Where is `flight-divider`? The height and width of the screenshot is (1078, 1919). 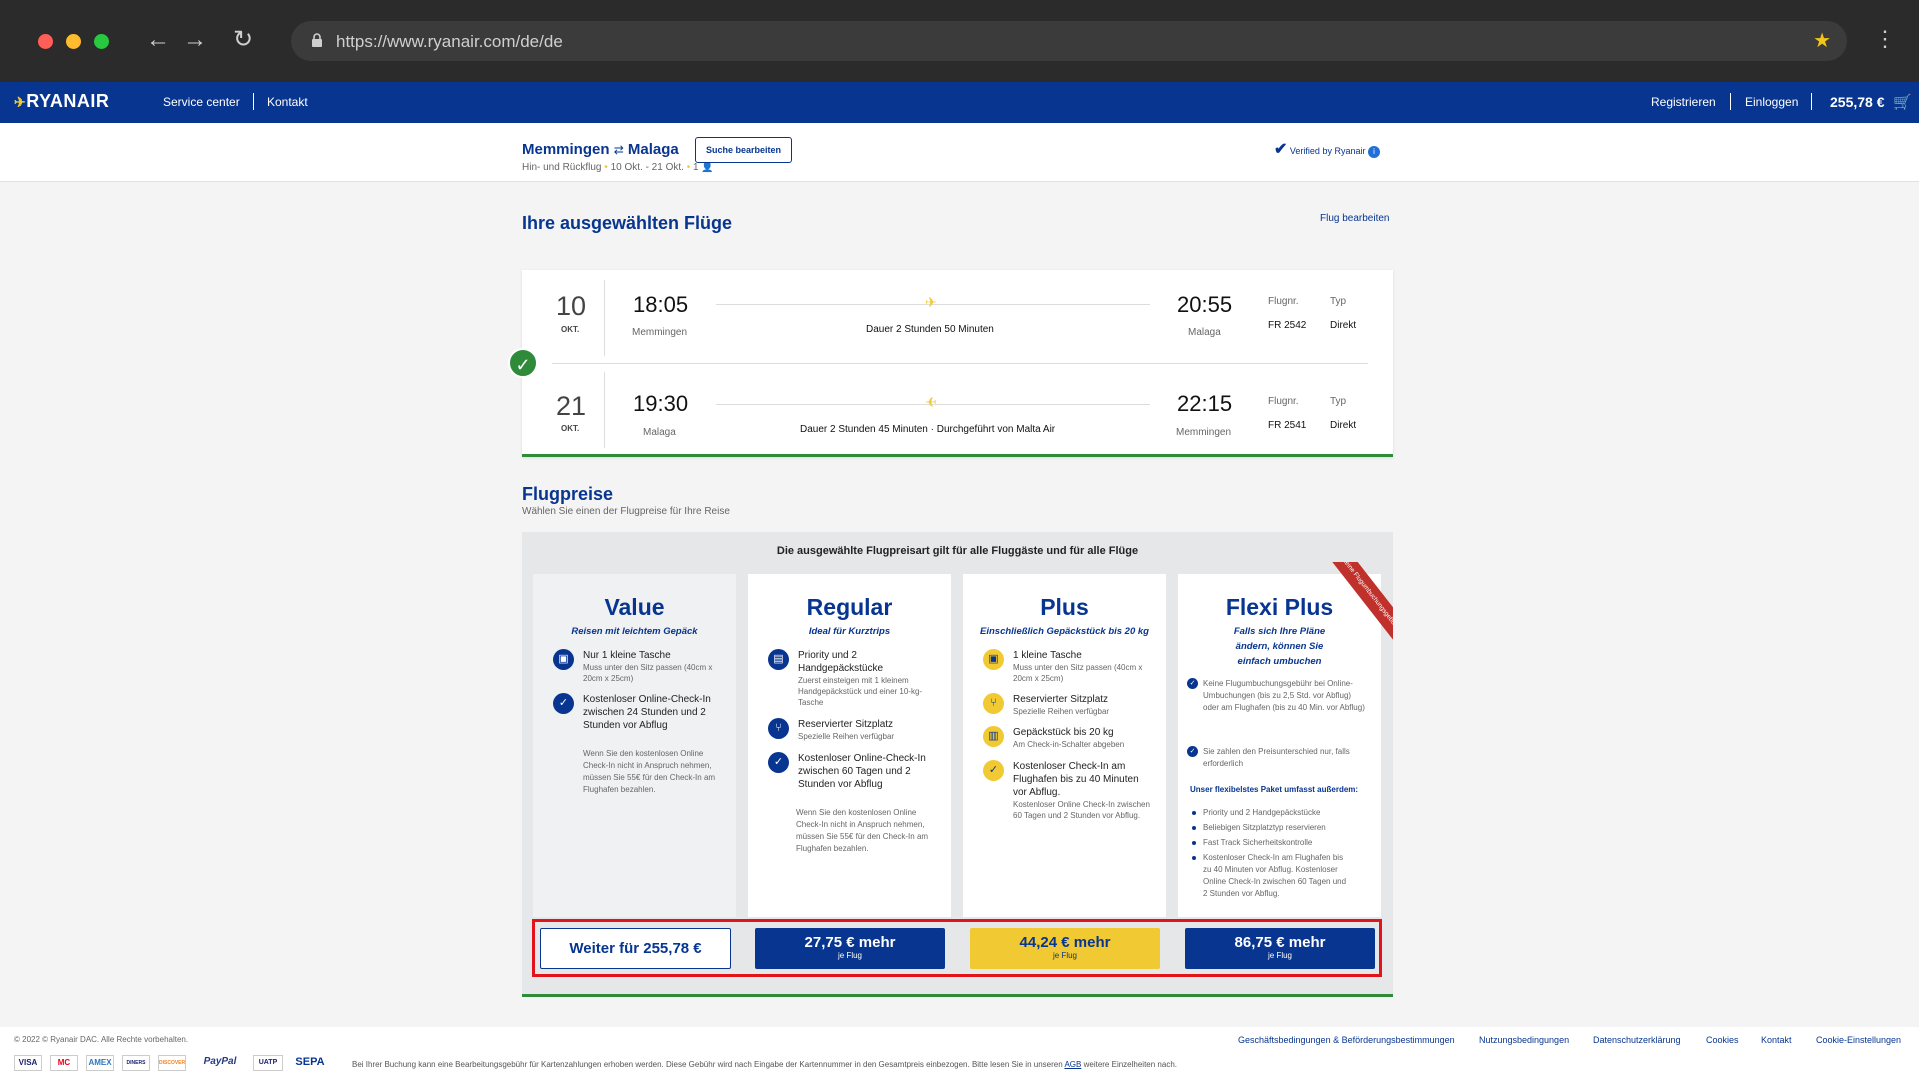 flight-divider is located at coordinates (960, 363).